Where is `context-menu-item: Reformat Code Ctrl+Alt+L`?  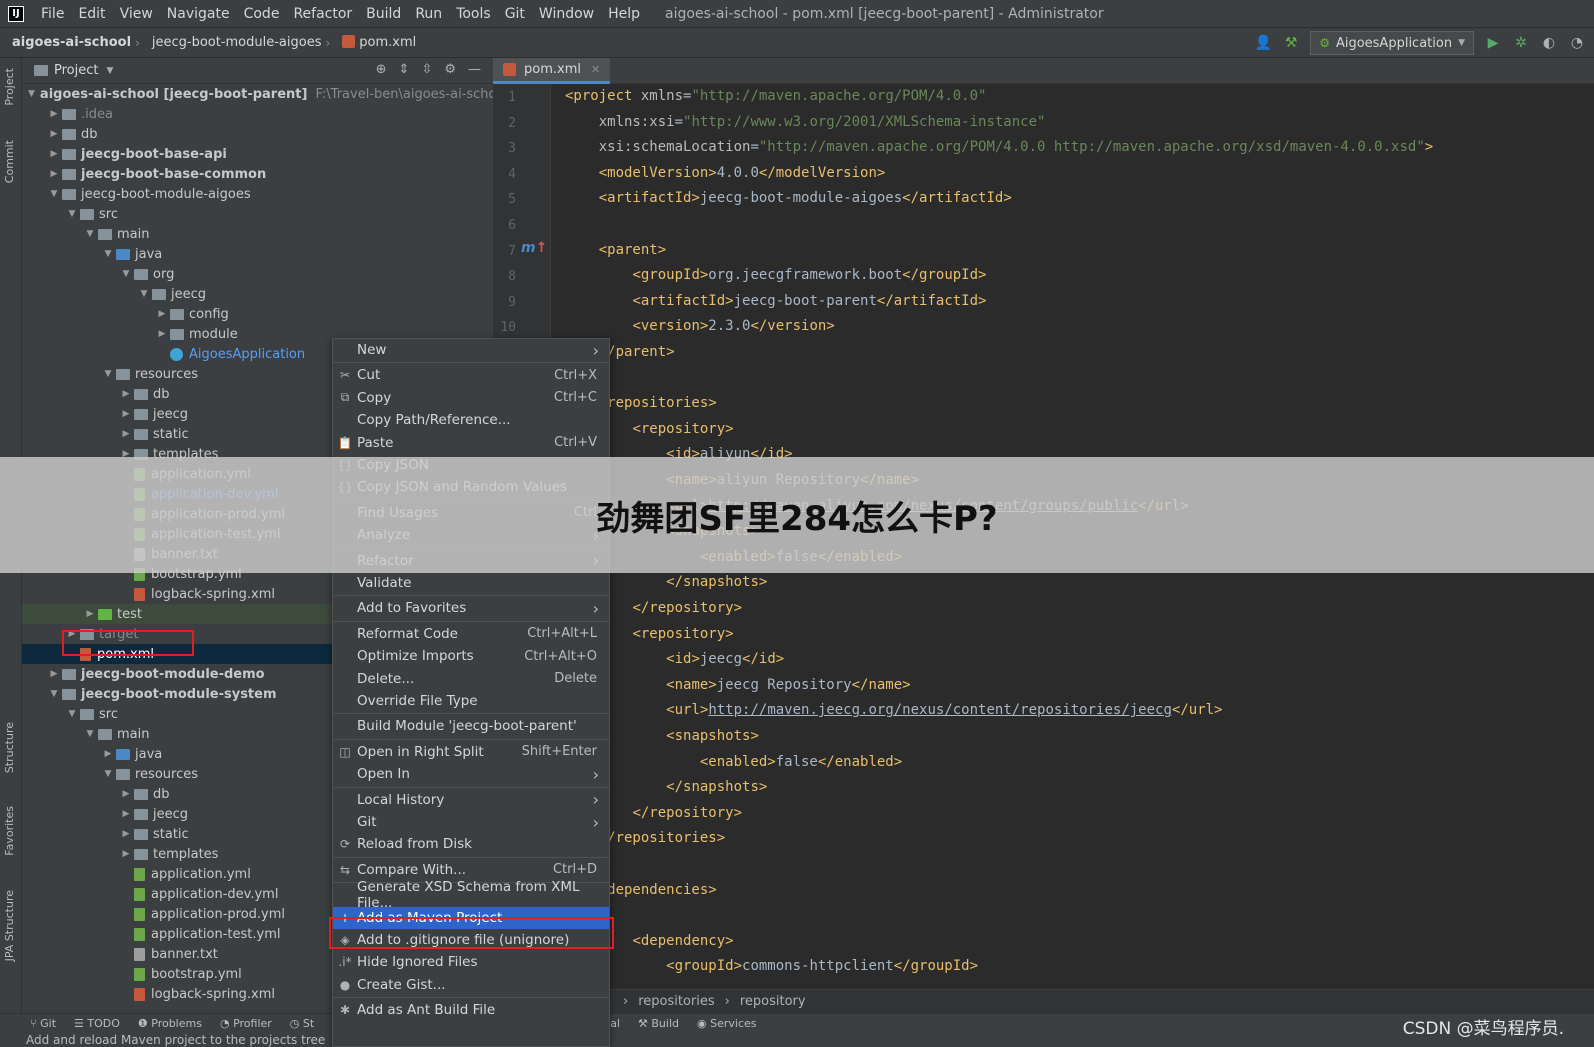
context-menu-item: Reformat Code Ctrl+Alt+L is located at coordinates (471, 634).